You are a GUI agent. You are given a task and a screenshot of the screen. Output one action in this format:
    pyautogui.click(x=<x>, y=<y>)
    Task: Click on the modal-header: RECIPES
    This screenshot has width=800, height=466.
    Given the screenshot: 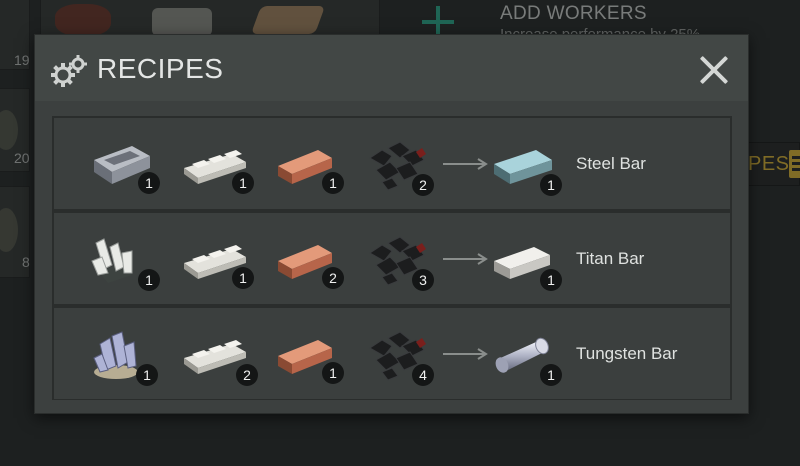 What is the action you would take?
    pyautogui.click(x=391, y=68)
    